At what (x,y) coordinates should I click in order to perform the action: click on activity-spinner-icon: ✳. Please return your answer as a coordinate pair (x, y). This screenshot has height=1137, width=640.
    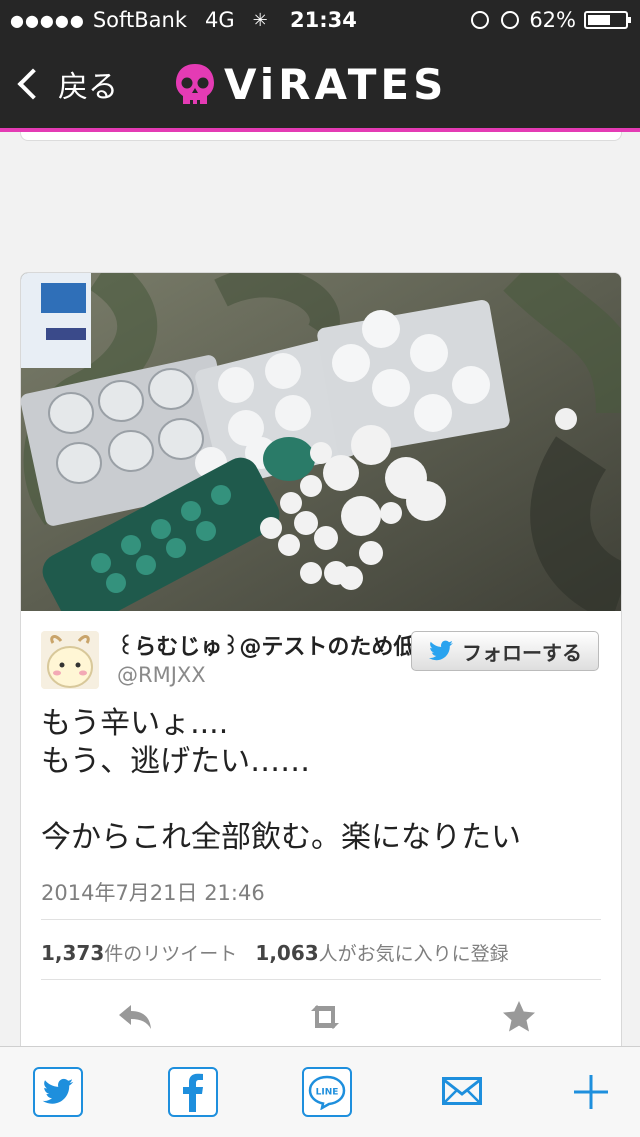
    Looking at the image, I should click on (260, 20).